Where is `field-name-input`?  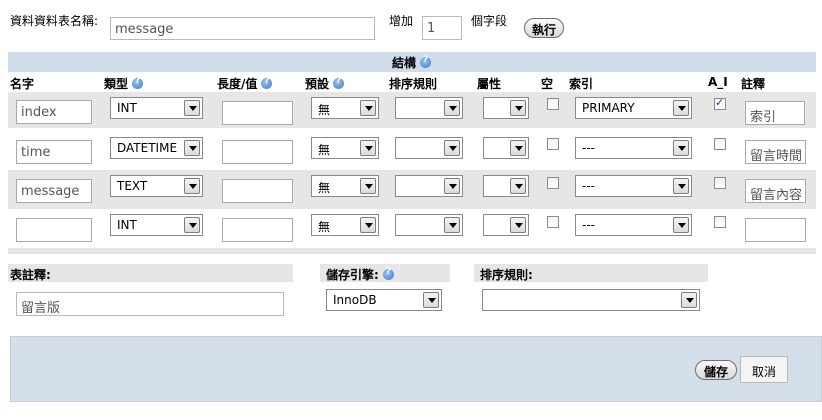 field-name-input is located at coordinates (54, 230).